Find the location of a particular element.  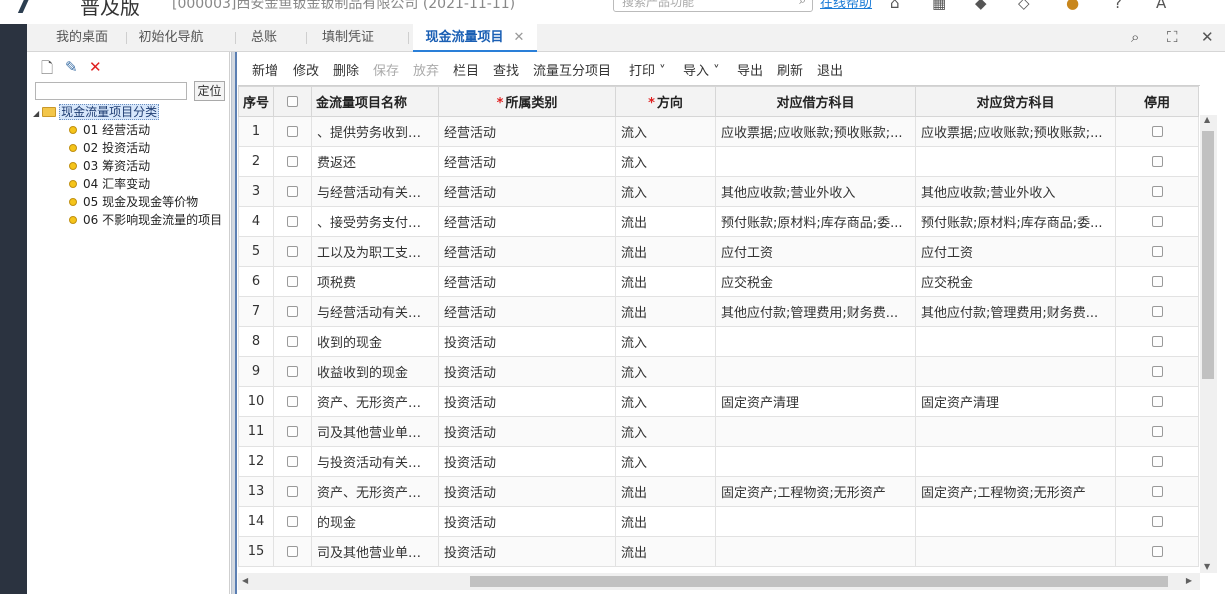

name-cell: 司及其他营业单位支付的现金 is located at coordinates (375, 551).